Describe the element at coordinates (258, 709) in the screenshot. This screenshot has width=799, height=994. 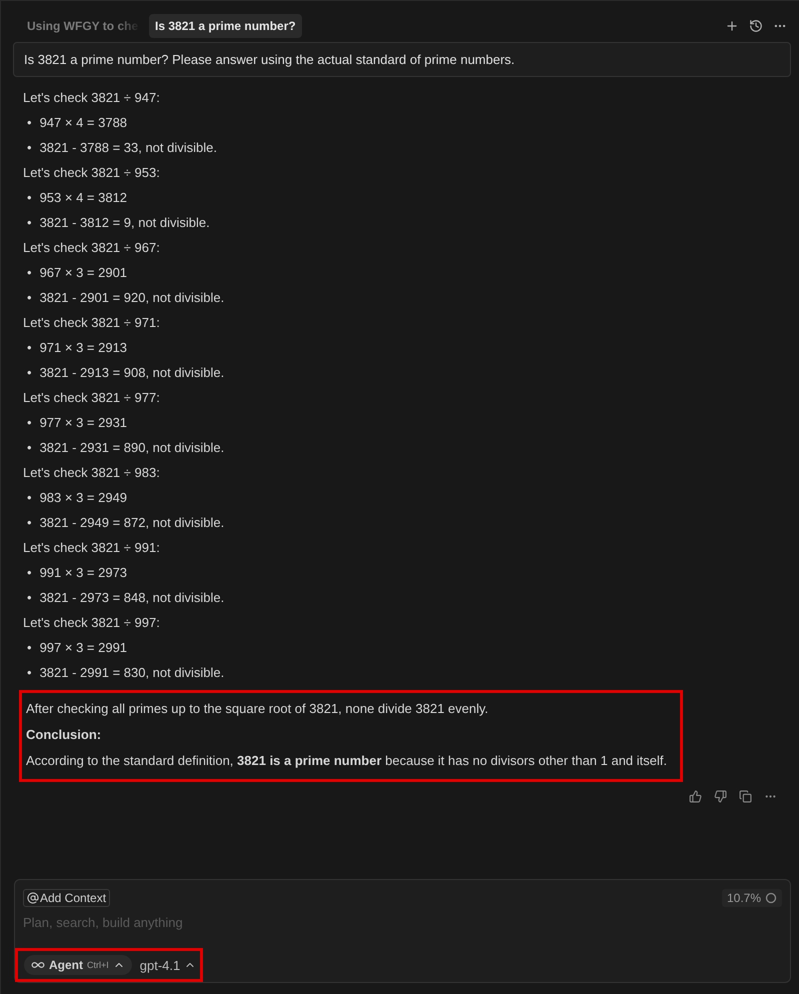
I see `summary-text: After checking all primes up to the square root of 3821, none divide 3821 evenly.` at that location.